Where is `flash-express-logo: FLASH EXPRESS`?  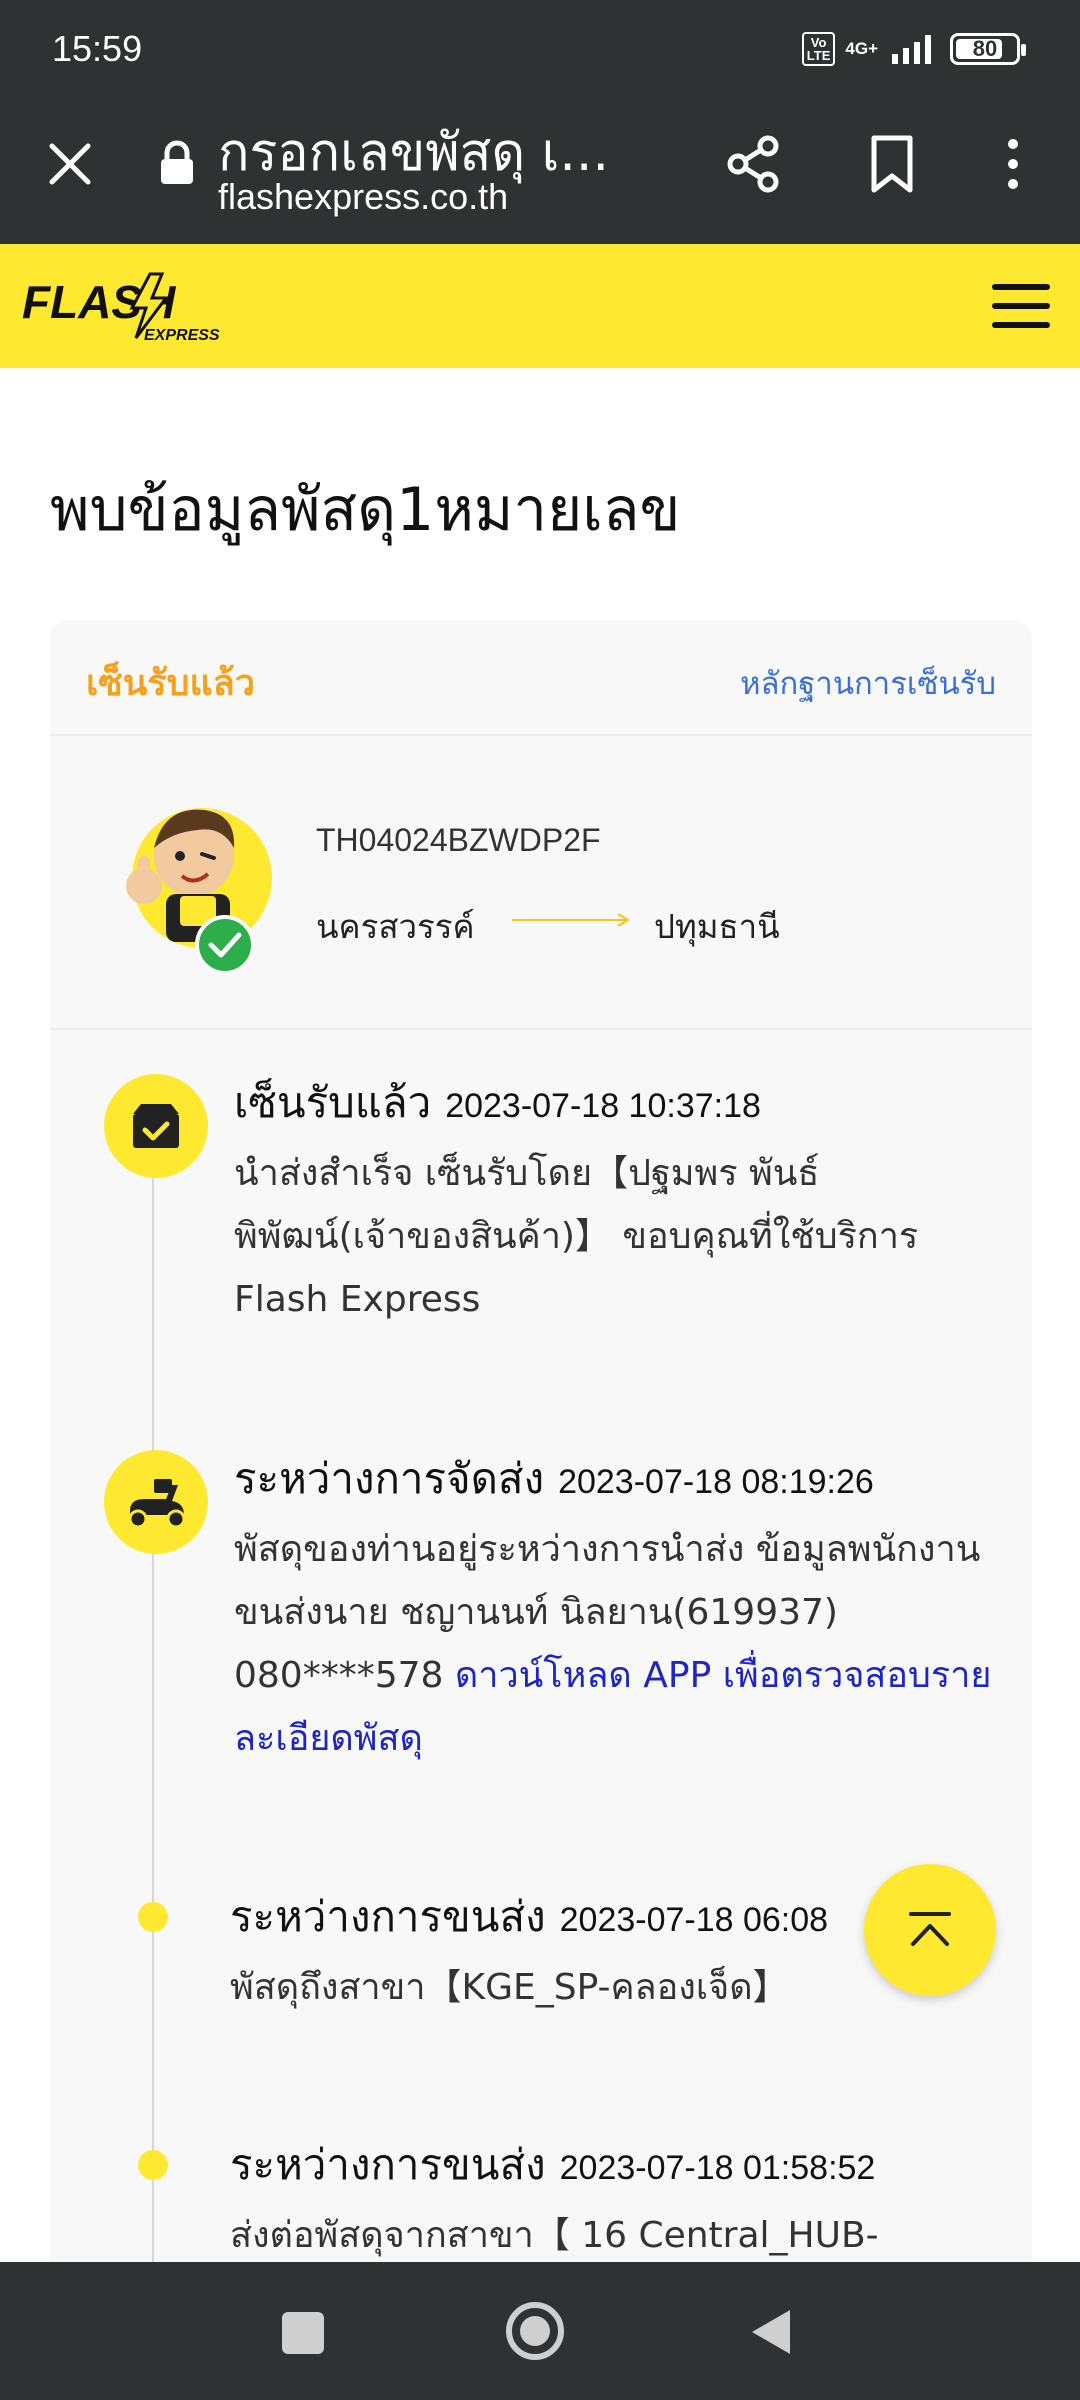 flash-express-logo: FLASH EXPRESS is located at coordinates (126, 306).